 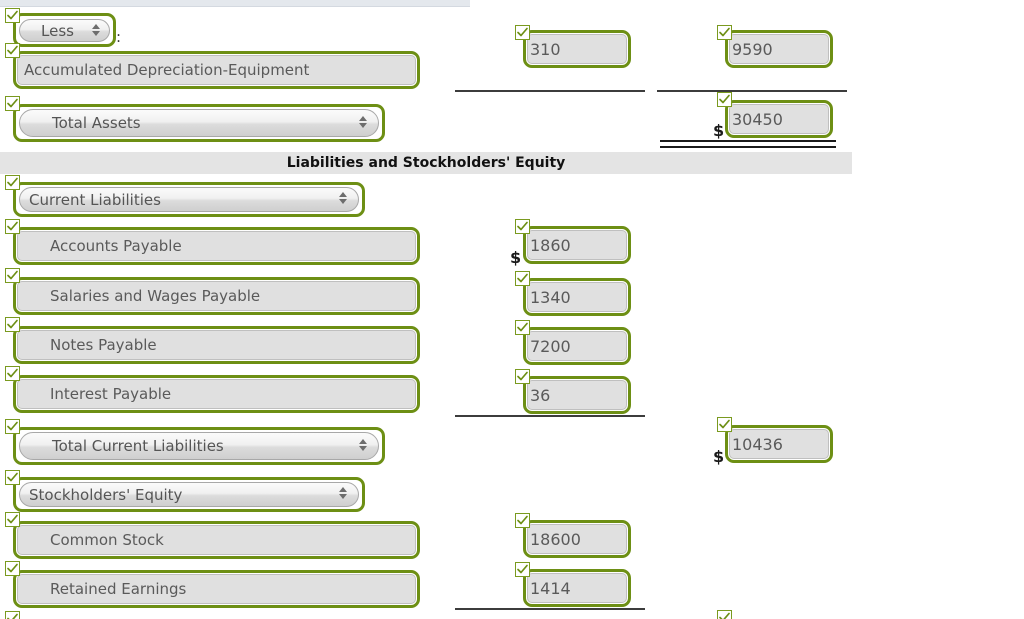 What do you see at coordinates (426, 163) in the screenshot?
I see `section-banner-liabilities-equity: Liabilities and Stockholders' Equity` at bounding box center [426, 163].